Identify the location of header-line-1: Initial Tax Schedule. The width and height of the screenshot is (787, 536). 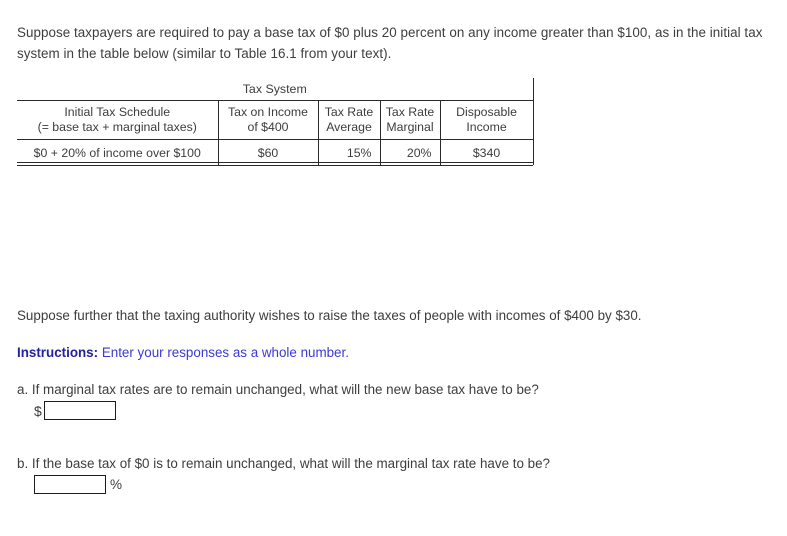
(117, 111).